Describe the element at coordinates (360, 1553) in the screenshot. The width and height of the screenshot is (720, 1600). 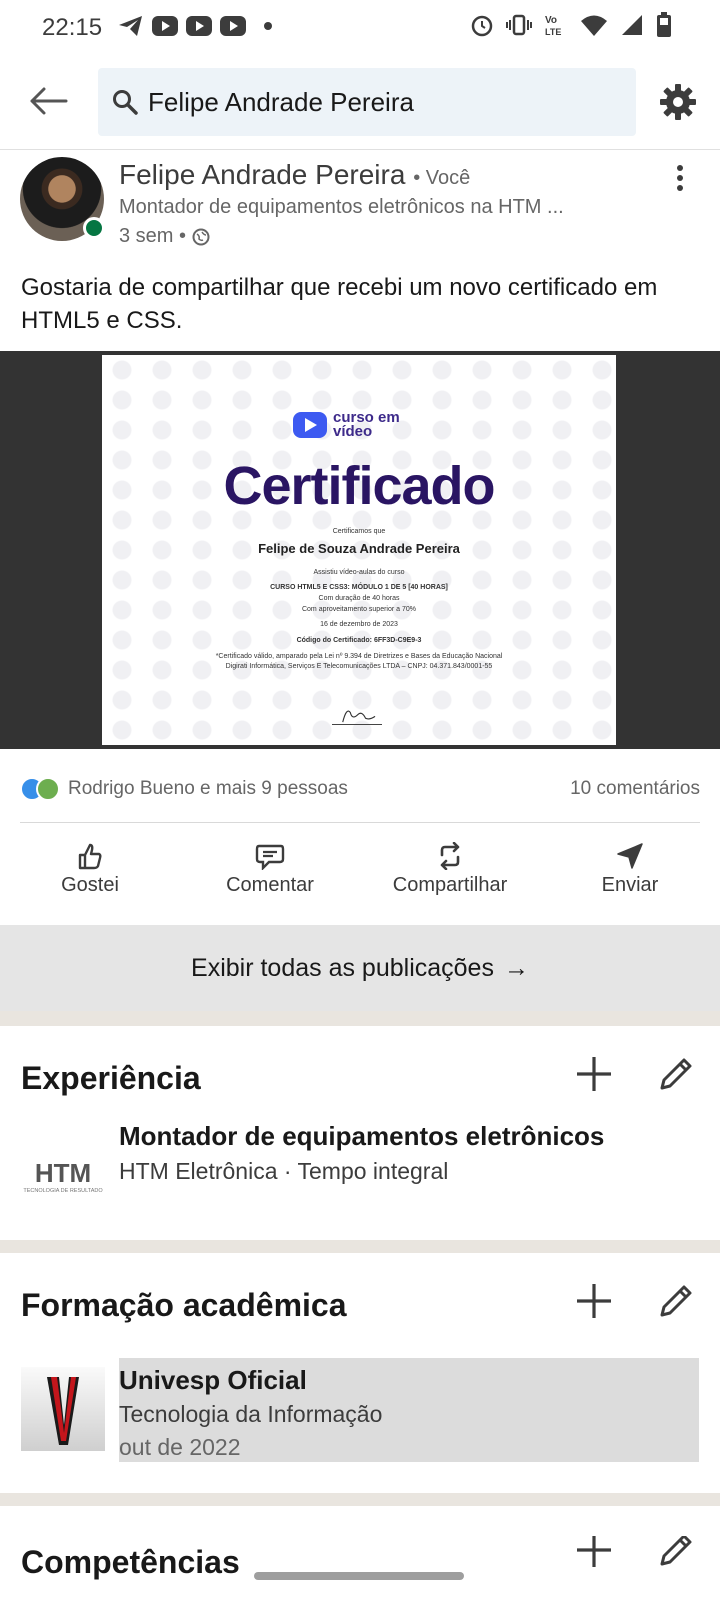
I see `skills-section: Competências` at that location.